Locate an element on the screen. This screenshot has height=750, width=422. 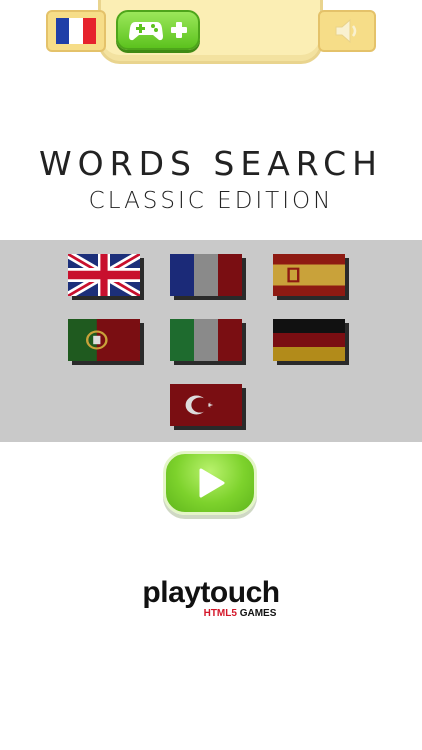
logo-subtitle: HTML5 GAMES is located at coordinates (240, 614).